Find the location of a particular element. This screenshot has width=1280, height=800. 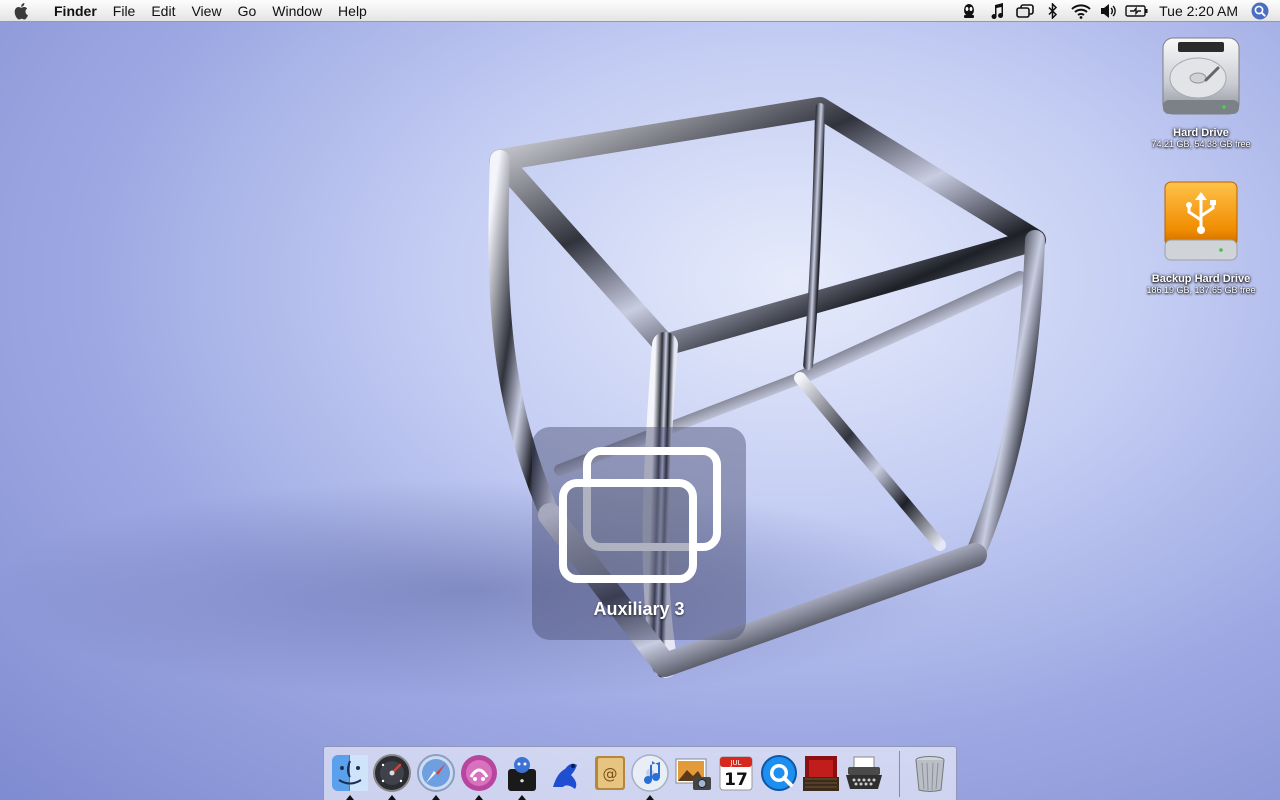

bluetooth-icon is located at coordinates (1053, 10).